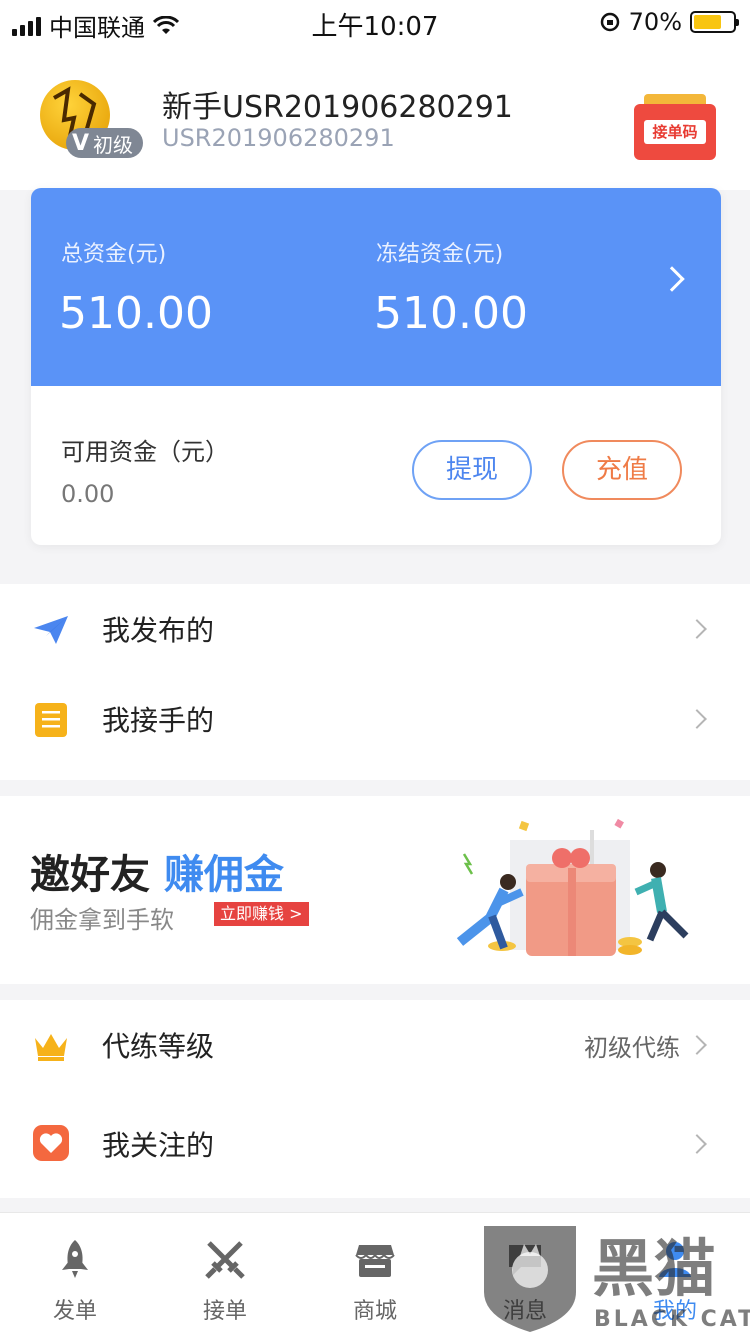 This screenshot has height=1334, width=750. Describe the element at coordinates (375, 629) in the screenshot. I see `menu-item-published: 我发布的` at that location.